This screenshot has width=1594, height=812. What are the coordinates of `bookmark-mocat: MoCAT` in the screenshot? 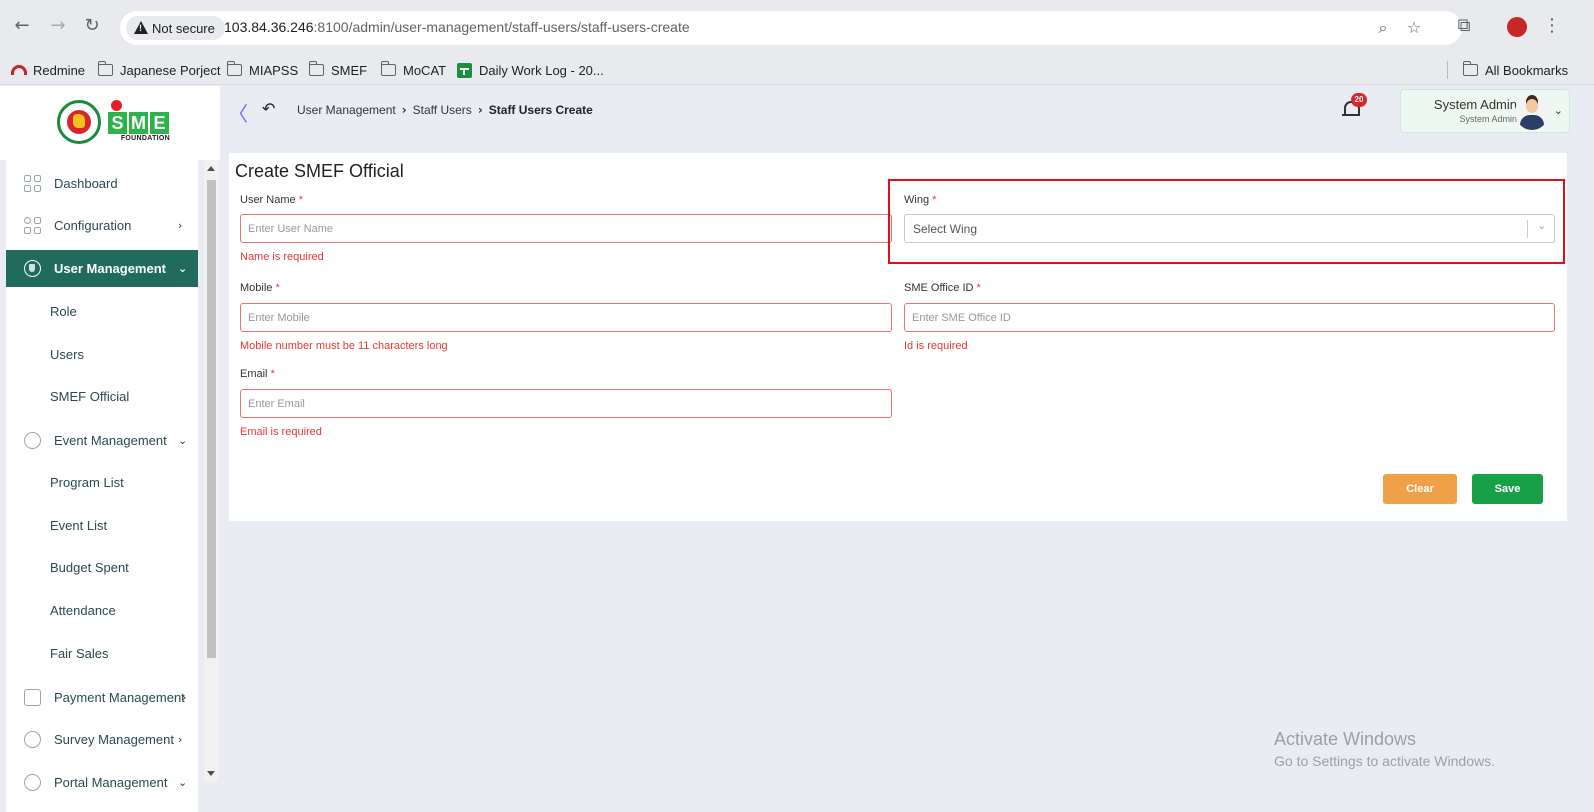 It's located at (413, 70).